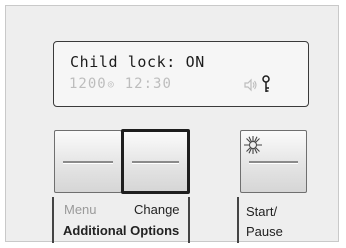 This screenshot has height=248, width=346. I want to click on change-label: Change, so click(157, 209).